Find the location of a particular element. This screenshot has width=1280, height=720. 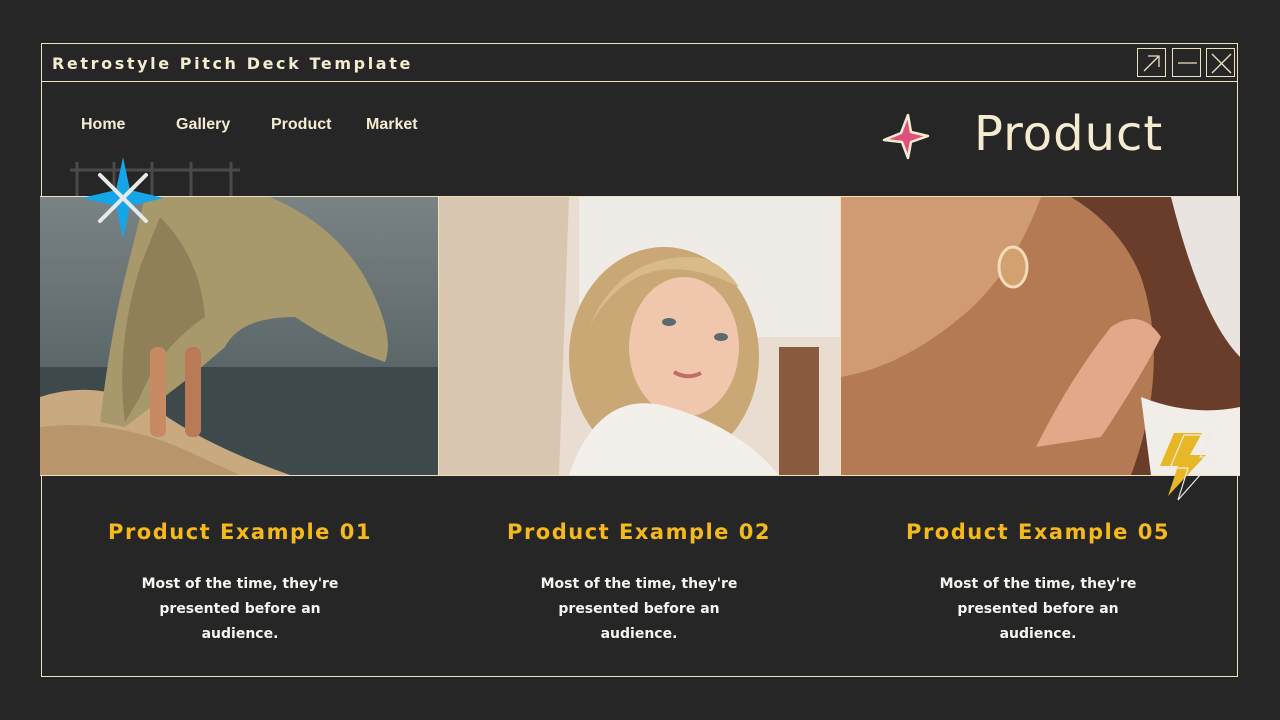

lightning-icon is located at coordinates (1189, 467).